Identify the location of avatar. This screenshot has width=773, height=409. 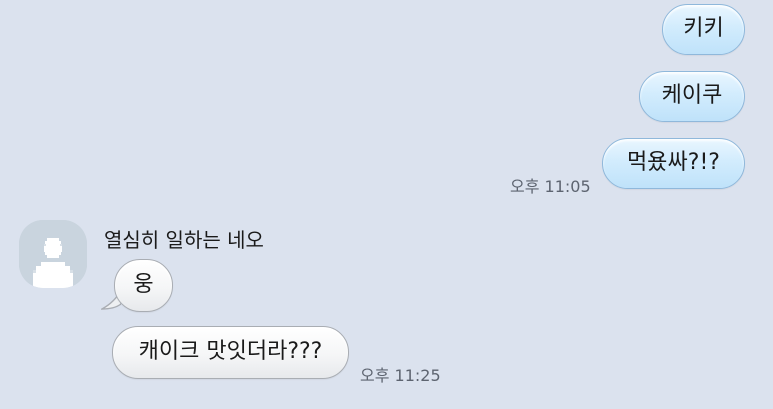
(53, 254).